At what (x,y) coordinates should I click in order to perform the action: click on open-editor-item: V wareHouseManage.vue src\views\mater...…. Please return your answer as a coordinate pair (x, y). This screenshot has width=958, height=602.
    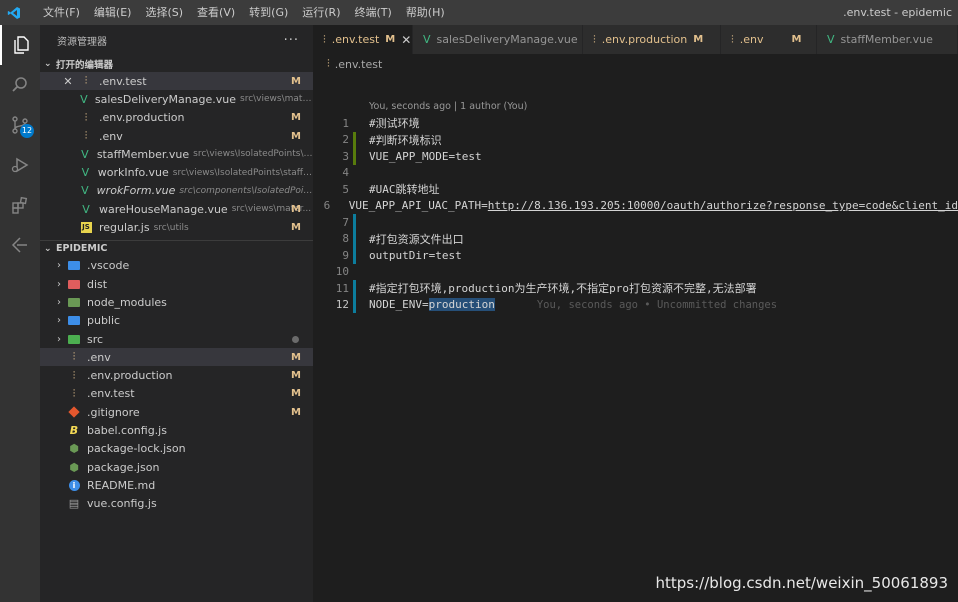
    Looking at the image, I should click on (176, 209).